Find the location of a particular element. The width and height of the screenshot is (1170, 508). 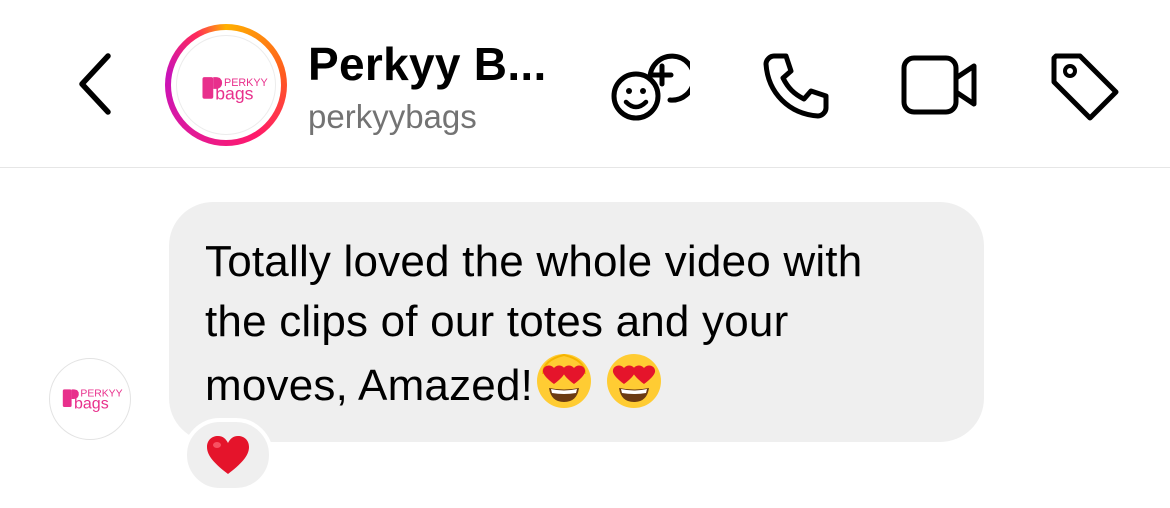

add-to-group-button is located at coordinates (652, 85).